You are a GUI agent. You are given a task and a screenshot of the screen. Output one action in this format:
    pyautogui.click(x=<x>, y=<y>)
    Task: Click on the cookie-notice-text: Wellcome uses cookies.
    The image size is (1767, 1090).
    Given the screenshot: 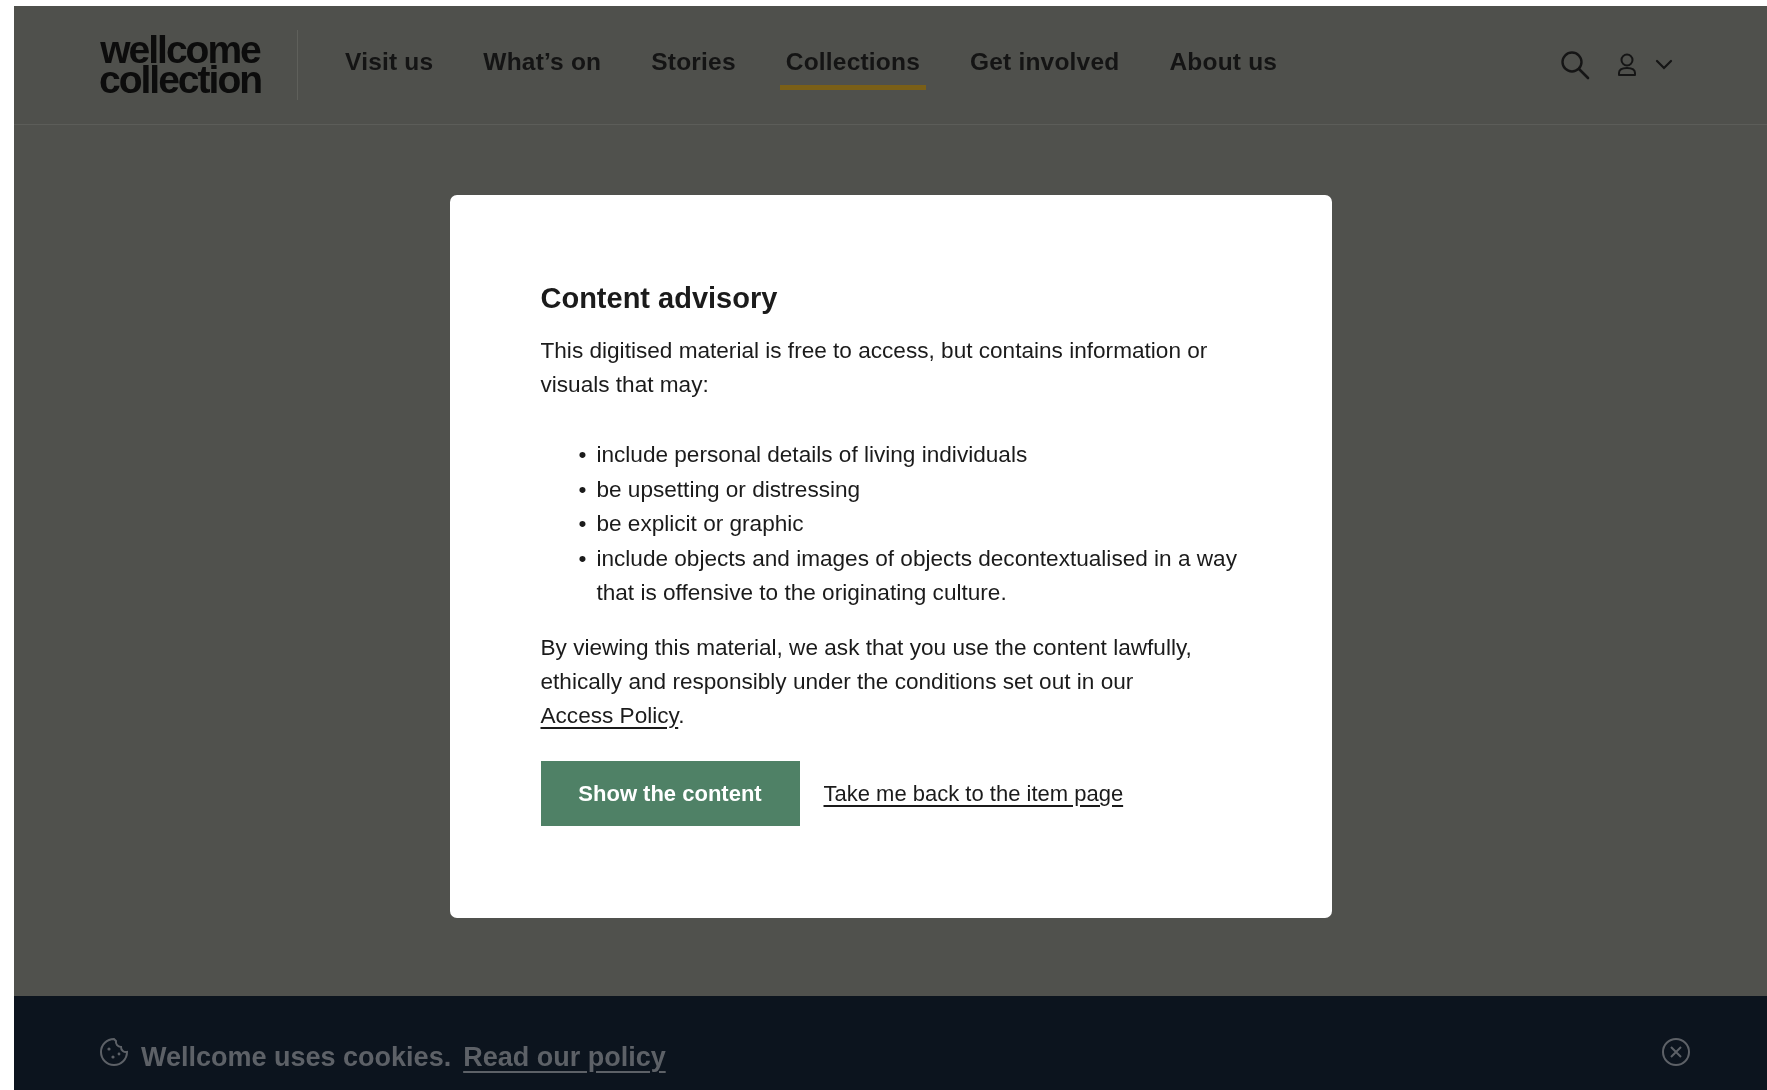 What is the action you would take?
    pyautogui.click(x=296, y=1057)
    